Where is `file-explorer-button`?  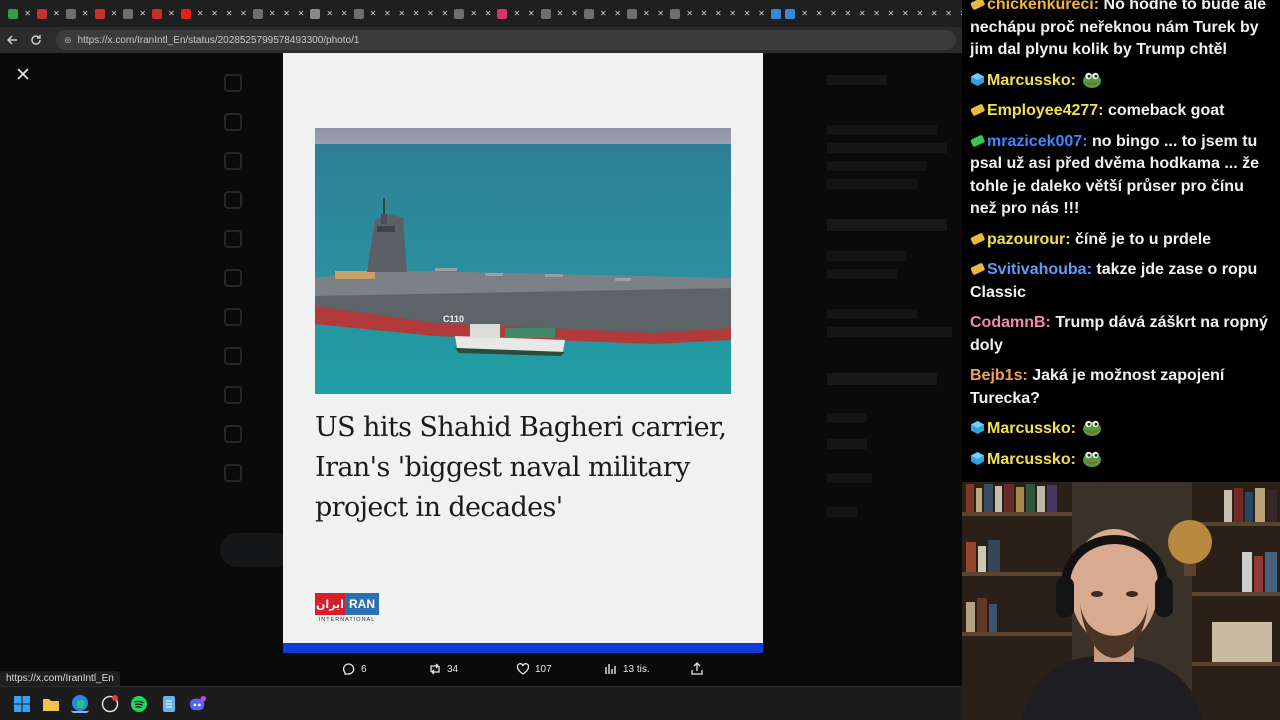
file-explorer-button is located at coordinates (51, 704).